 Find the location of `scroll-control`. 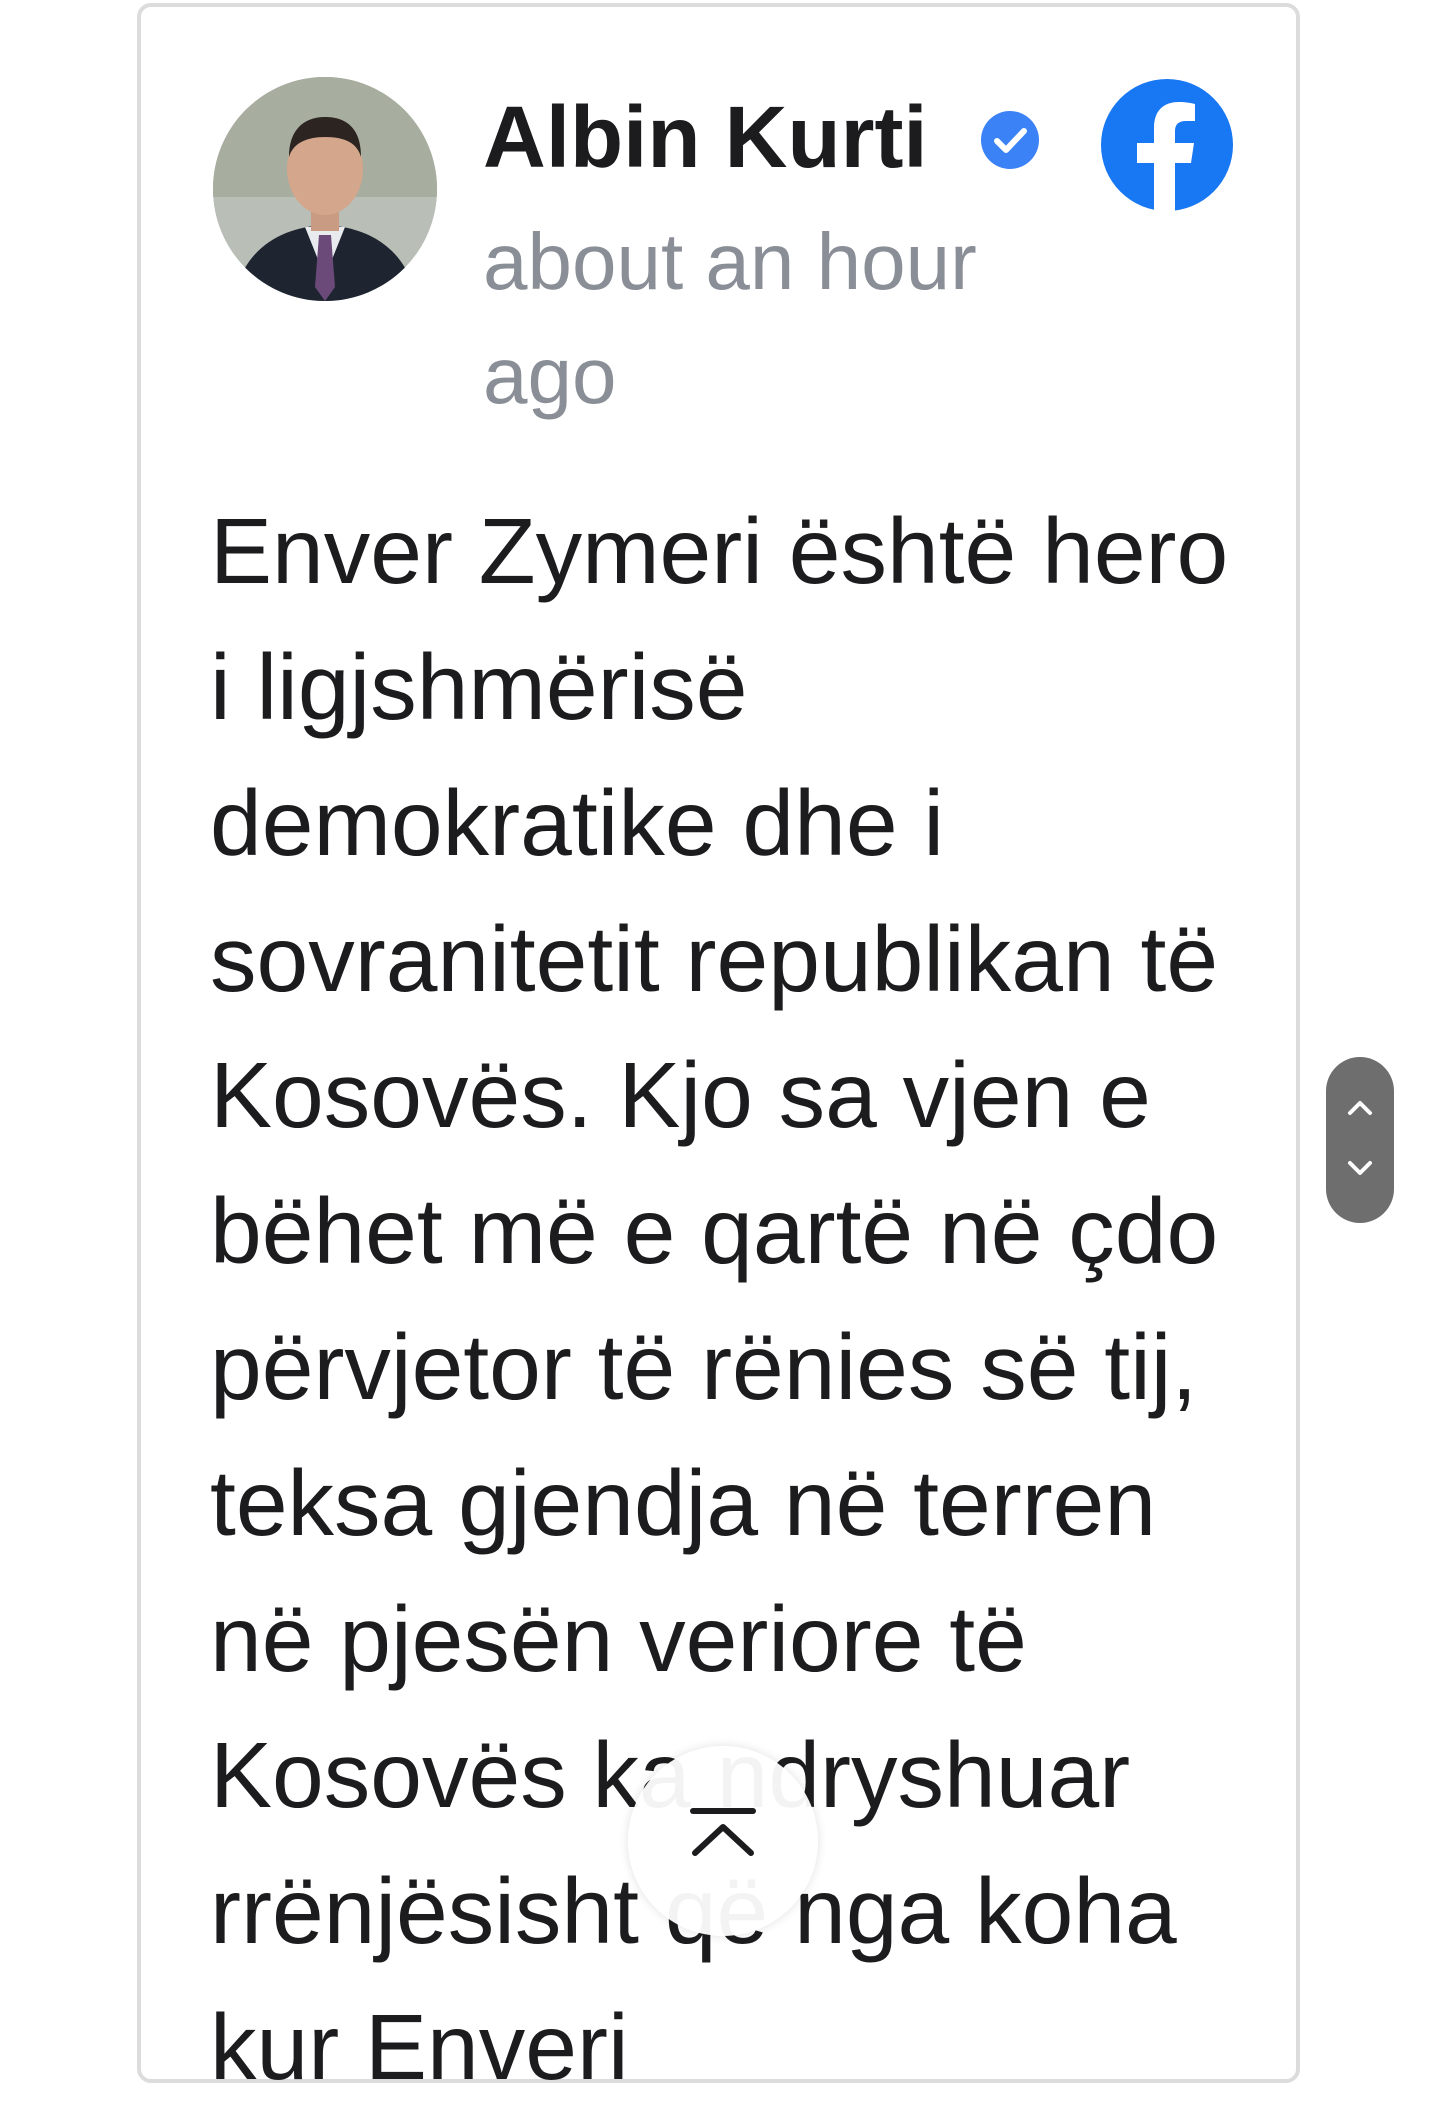

scroll-control is located at coordinates (1360, 1140).